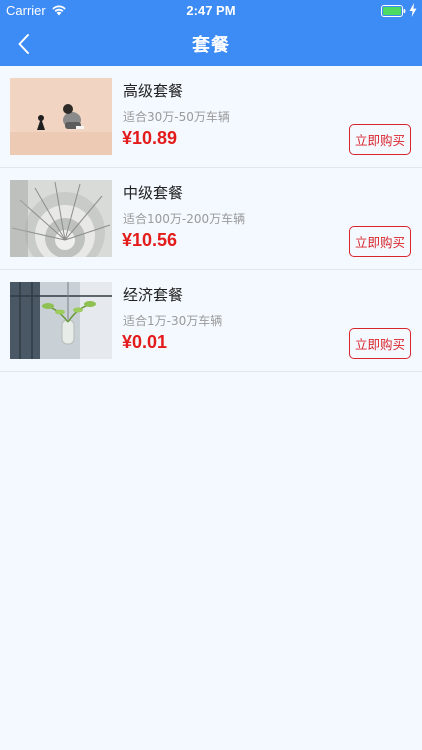 Image resolution: width=422 pixels, height=750 pixels. Describe the element at coordinates (153, 295) in the screenshot. I see `package-name: 经济套餐` at that location.